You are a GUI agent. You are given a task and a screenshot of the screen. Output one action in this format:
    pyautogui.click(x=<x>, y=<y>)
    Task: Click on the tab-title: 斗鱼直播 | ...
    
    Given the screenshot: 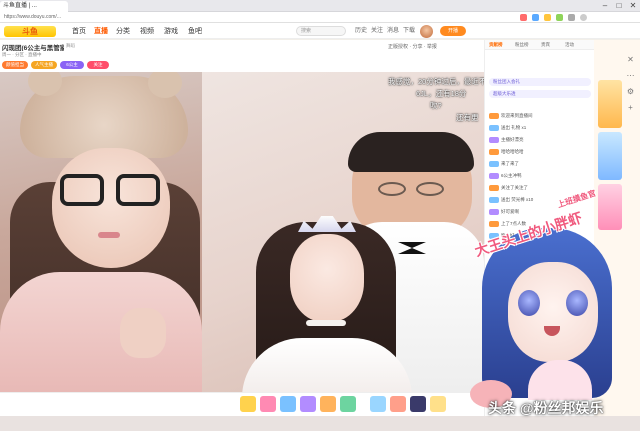 What is the action you would take?
    pyautogui.click(x=20, y=6)
    